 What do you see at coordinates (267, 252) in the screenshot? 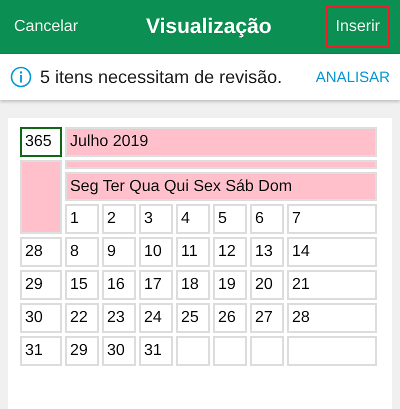
I see `table-cell: 13` at bounding box center [267, 252].